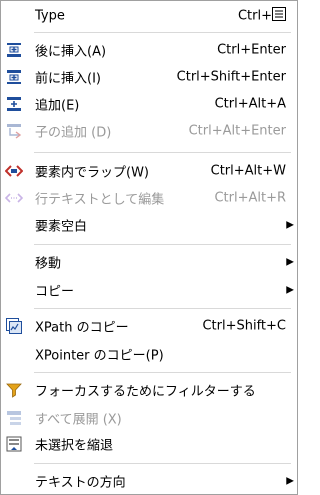 Image resolution: width=320 pixels, height=495 pixels. Describe the element at coordinates (248, 171) in the screenshot. I see `wrap-element-shortcut: Ctrl+Alt+W` at that location.